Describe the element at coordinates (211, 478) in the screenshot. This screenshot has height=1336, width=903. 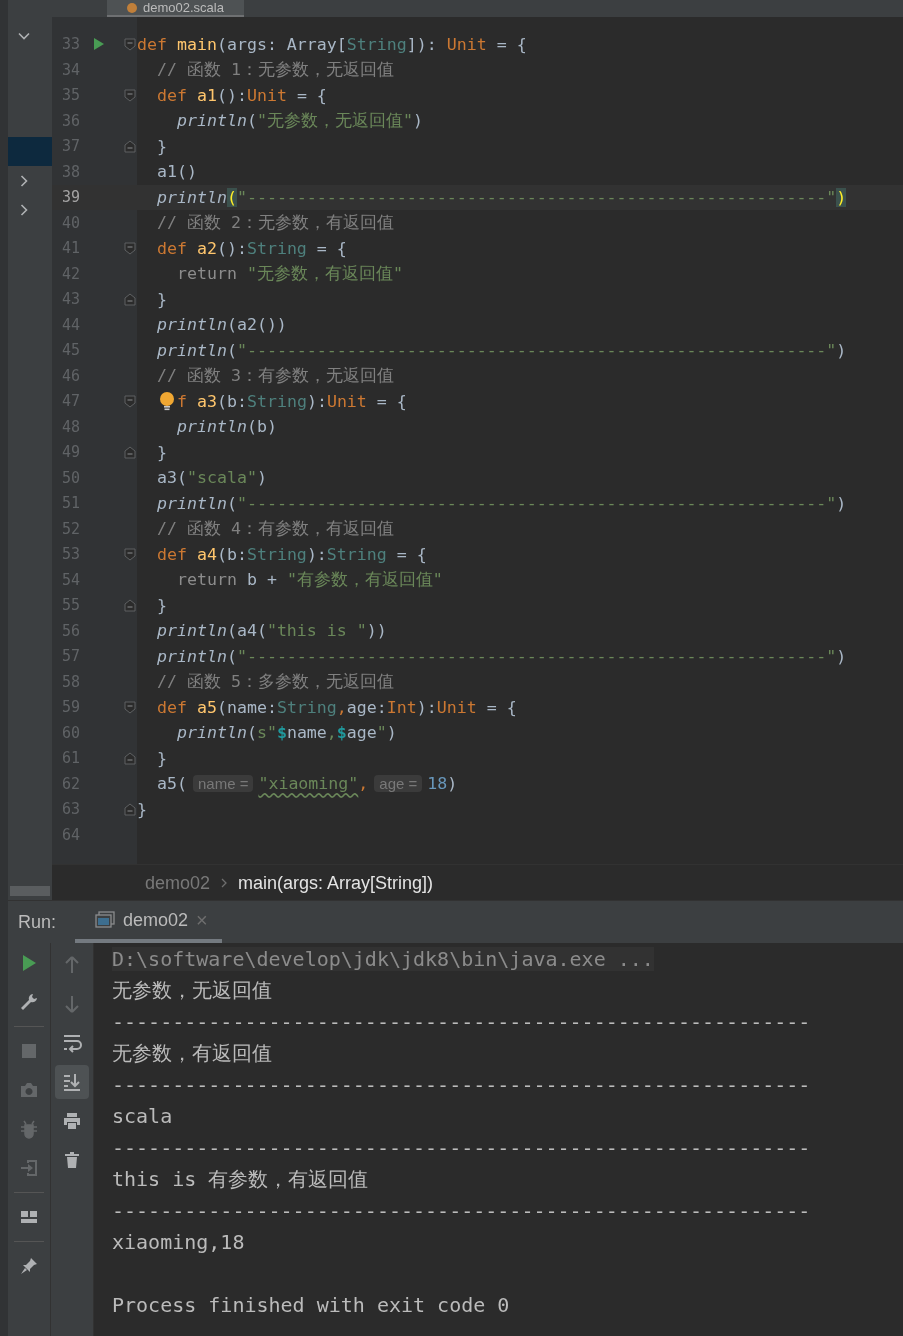
I see `code-line: a3("scala")` at that location.